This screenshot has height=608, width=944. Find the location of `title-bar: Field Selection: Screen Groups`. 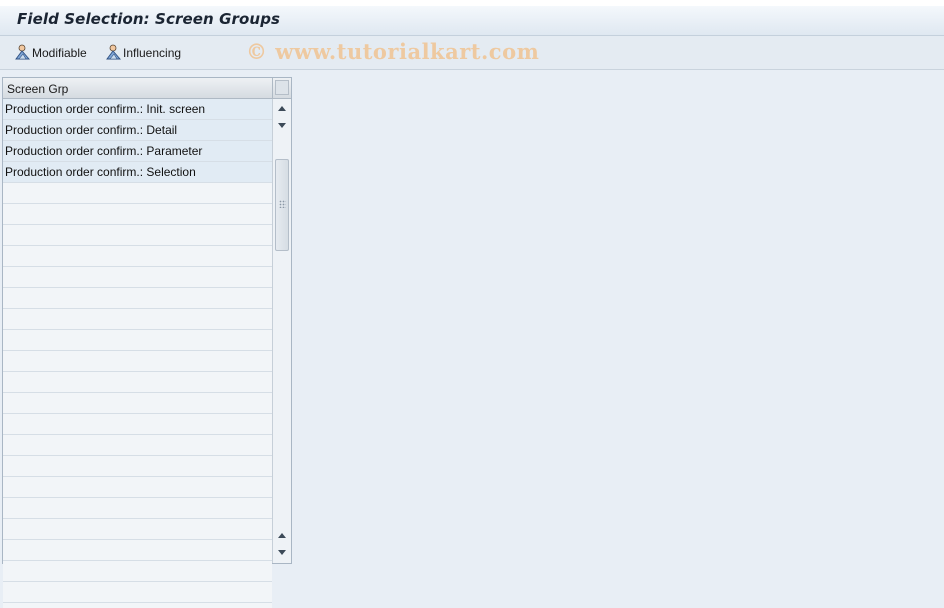

title-bar: Field Selection: Screen Groups is located at coordinates (472, 18).